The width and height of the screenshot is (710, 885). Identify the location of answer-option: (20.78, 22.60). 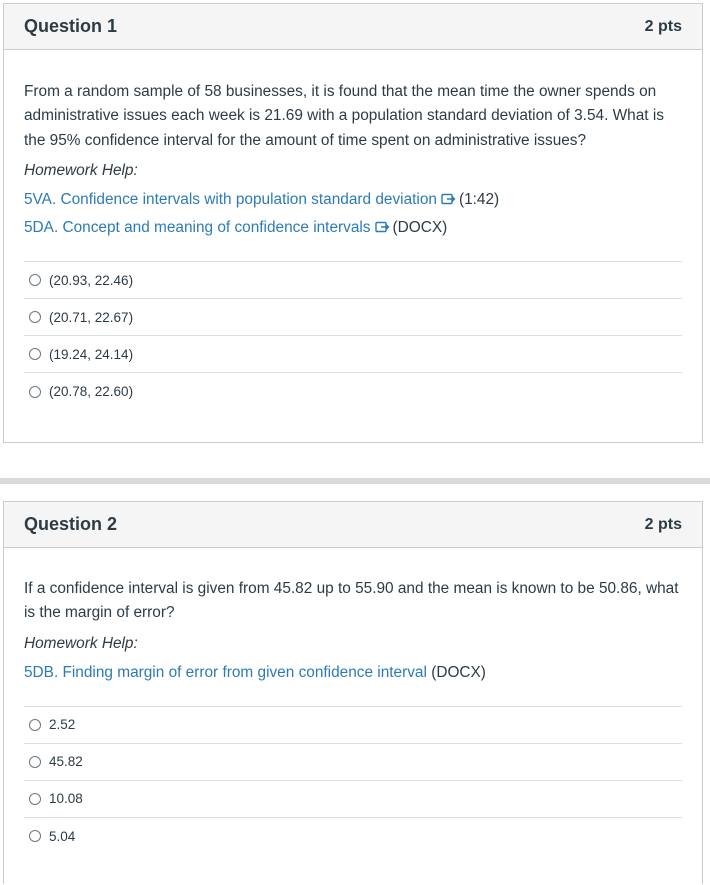
(353, 391).